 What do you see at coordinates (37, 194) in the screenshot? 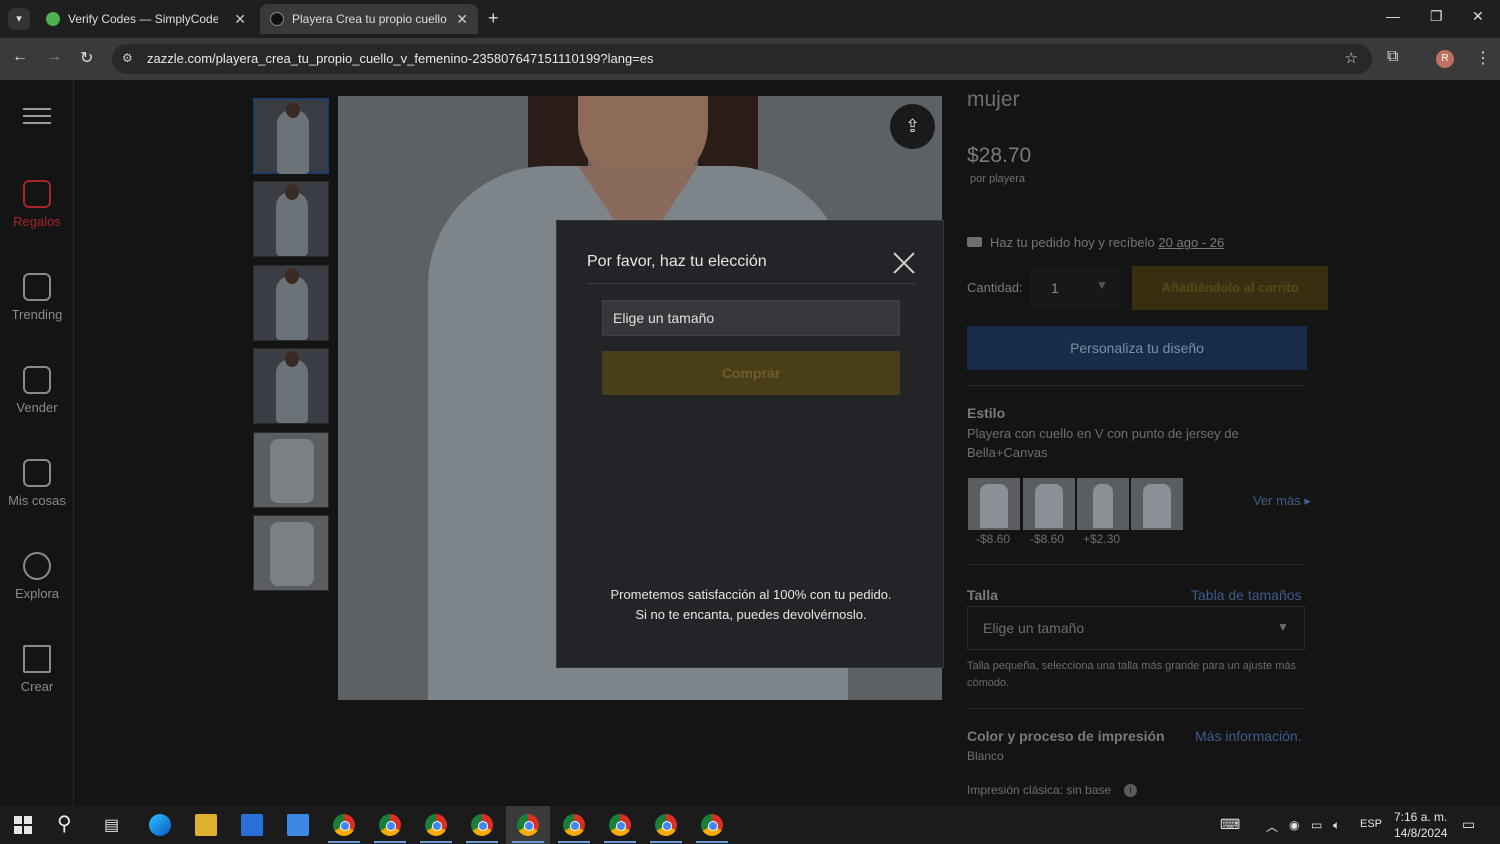
I see `gift-icon` at bounding box center [37, 194].